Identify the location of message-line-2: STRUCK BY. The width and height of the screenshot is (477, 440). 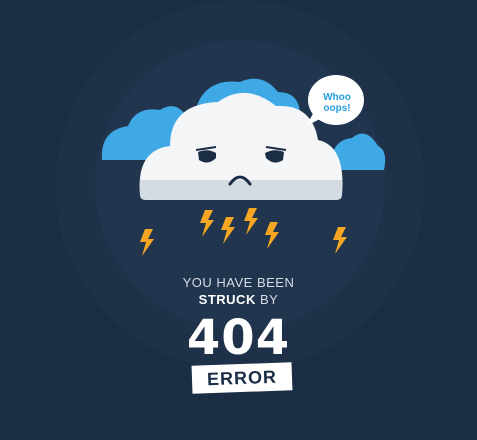
(238, 299).